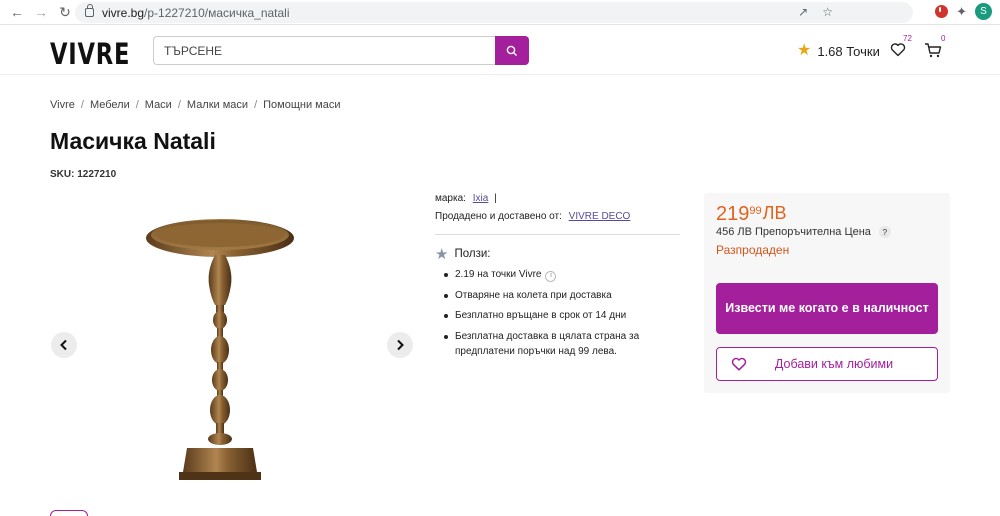  I want to click on rrp-text: 456 ЛВ Препоръчителна Цена, so click(793, 232).